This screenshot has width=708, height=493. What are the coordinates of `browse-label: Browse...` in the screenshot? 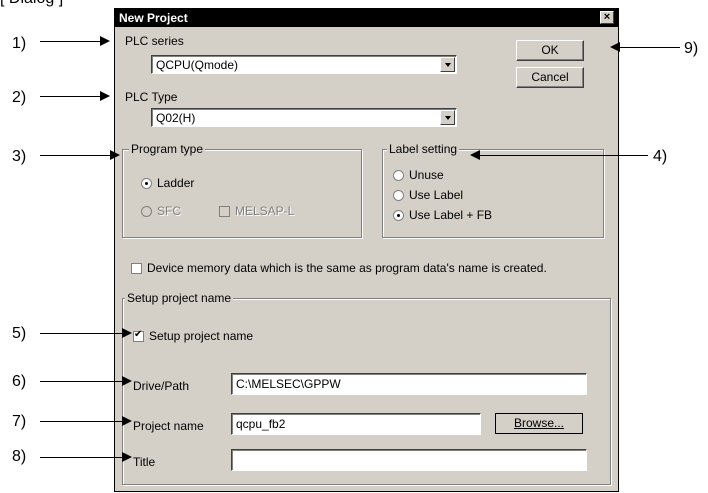 It's located at (538, 423).